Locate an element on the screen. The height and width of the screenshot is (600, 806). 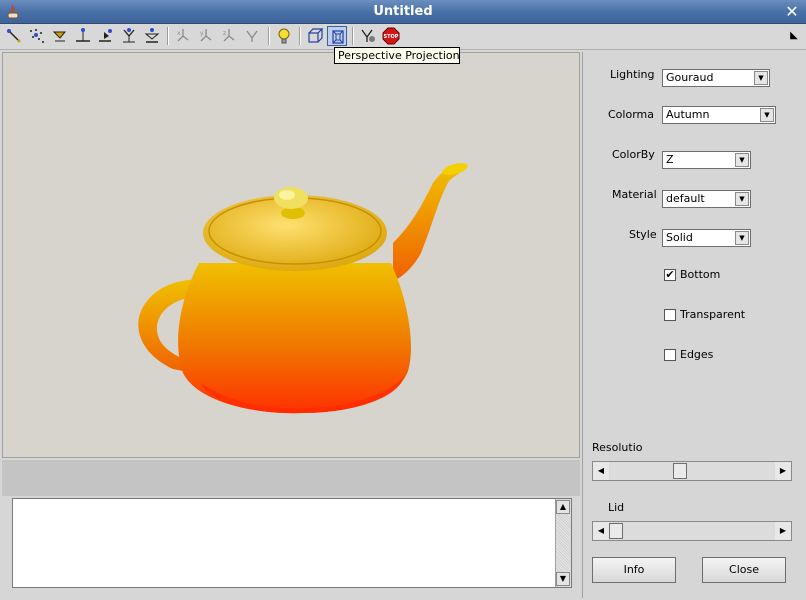
stop-icon: STOP is located at coordinates (391, 36).